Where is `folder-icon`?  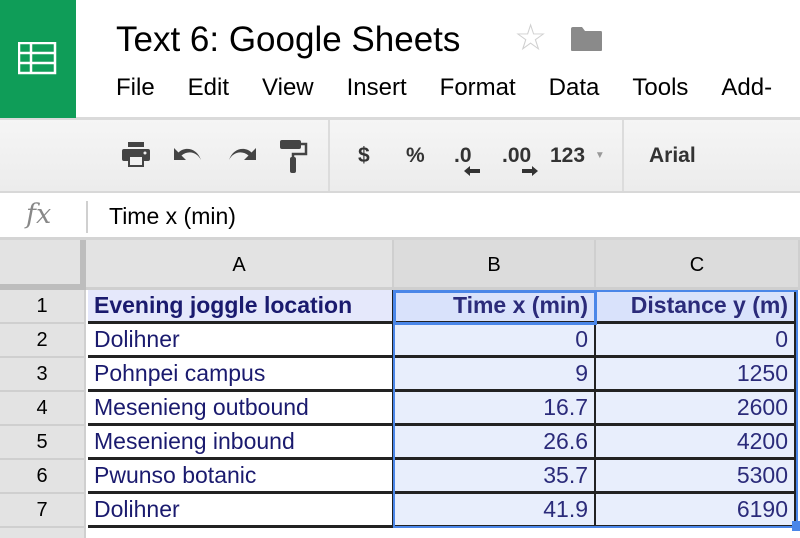
folder-icon is located at coordinates (586, 39).